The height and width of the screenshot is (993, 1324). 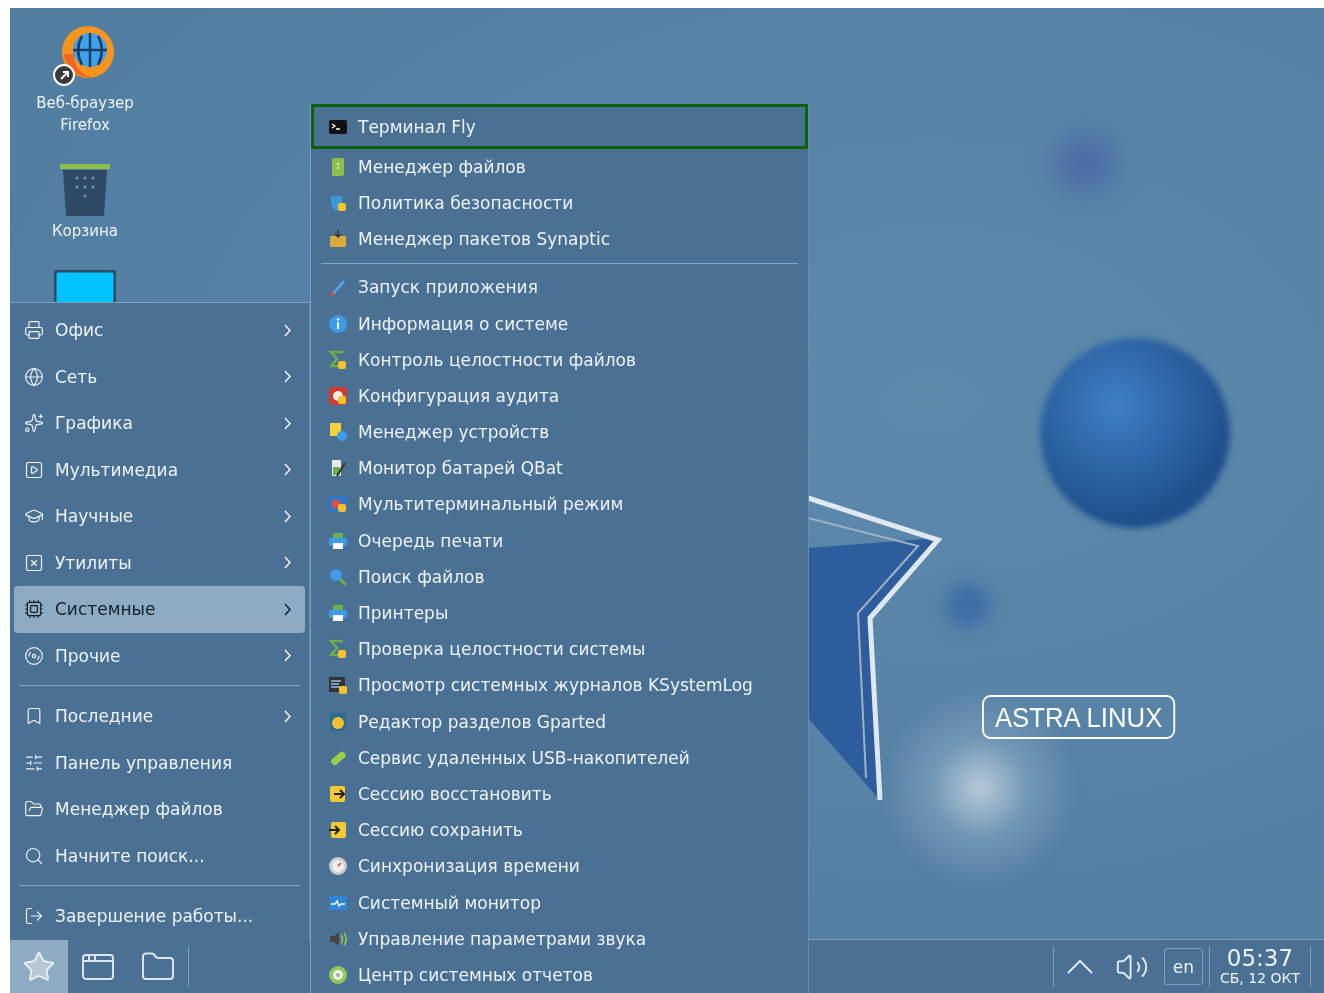 What do you see at coordinates (559, 432) in the screenshot?
I see `menu-item: Менеджер устройств` at bounding box center [559, 432].